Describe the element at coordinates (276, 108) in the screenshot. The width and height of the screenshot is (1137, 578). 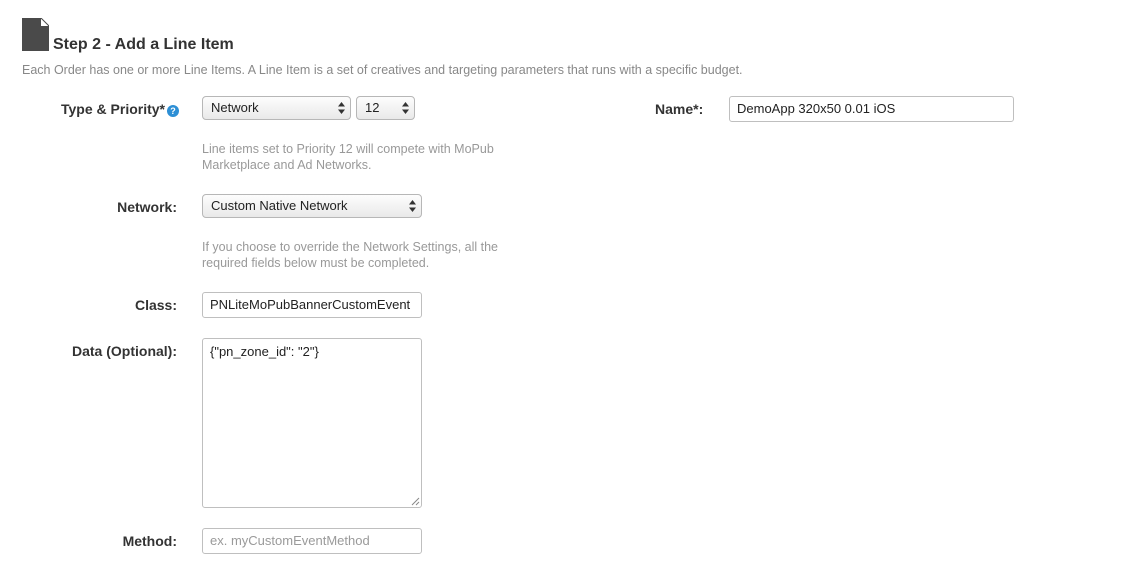
I see `type-select: Network` at that location.